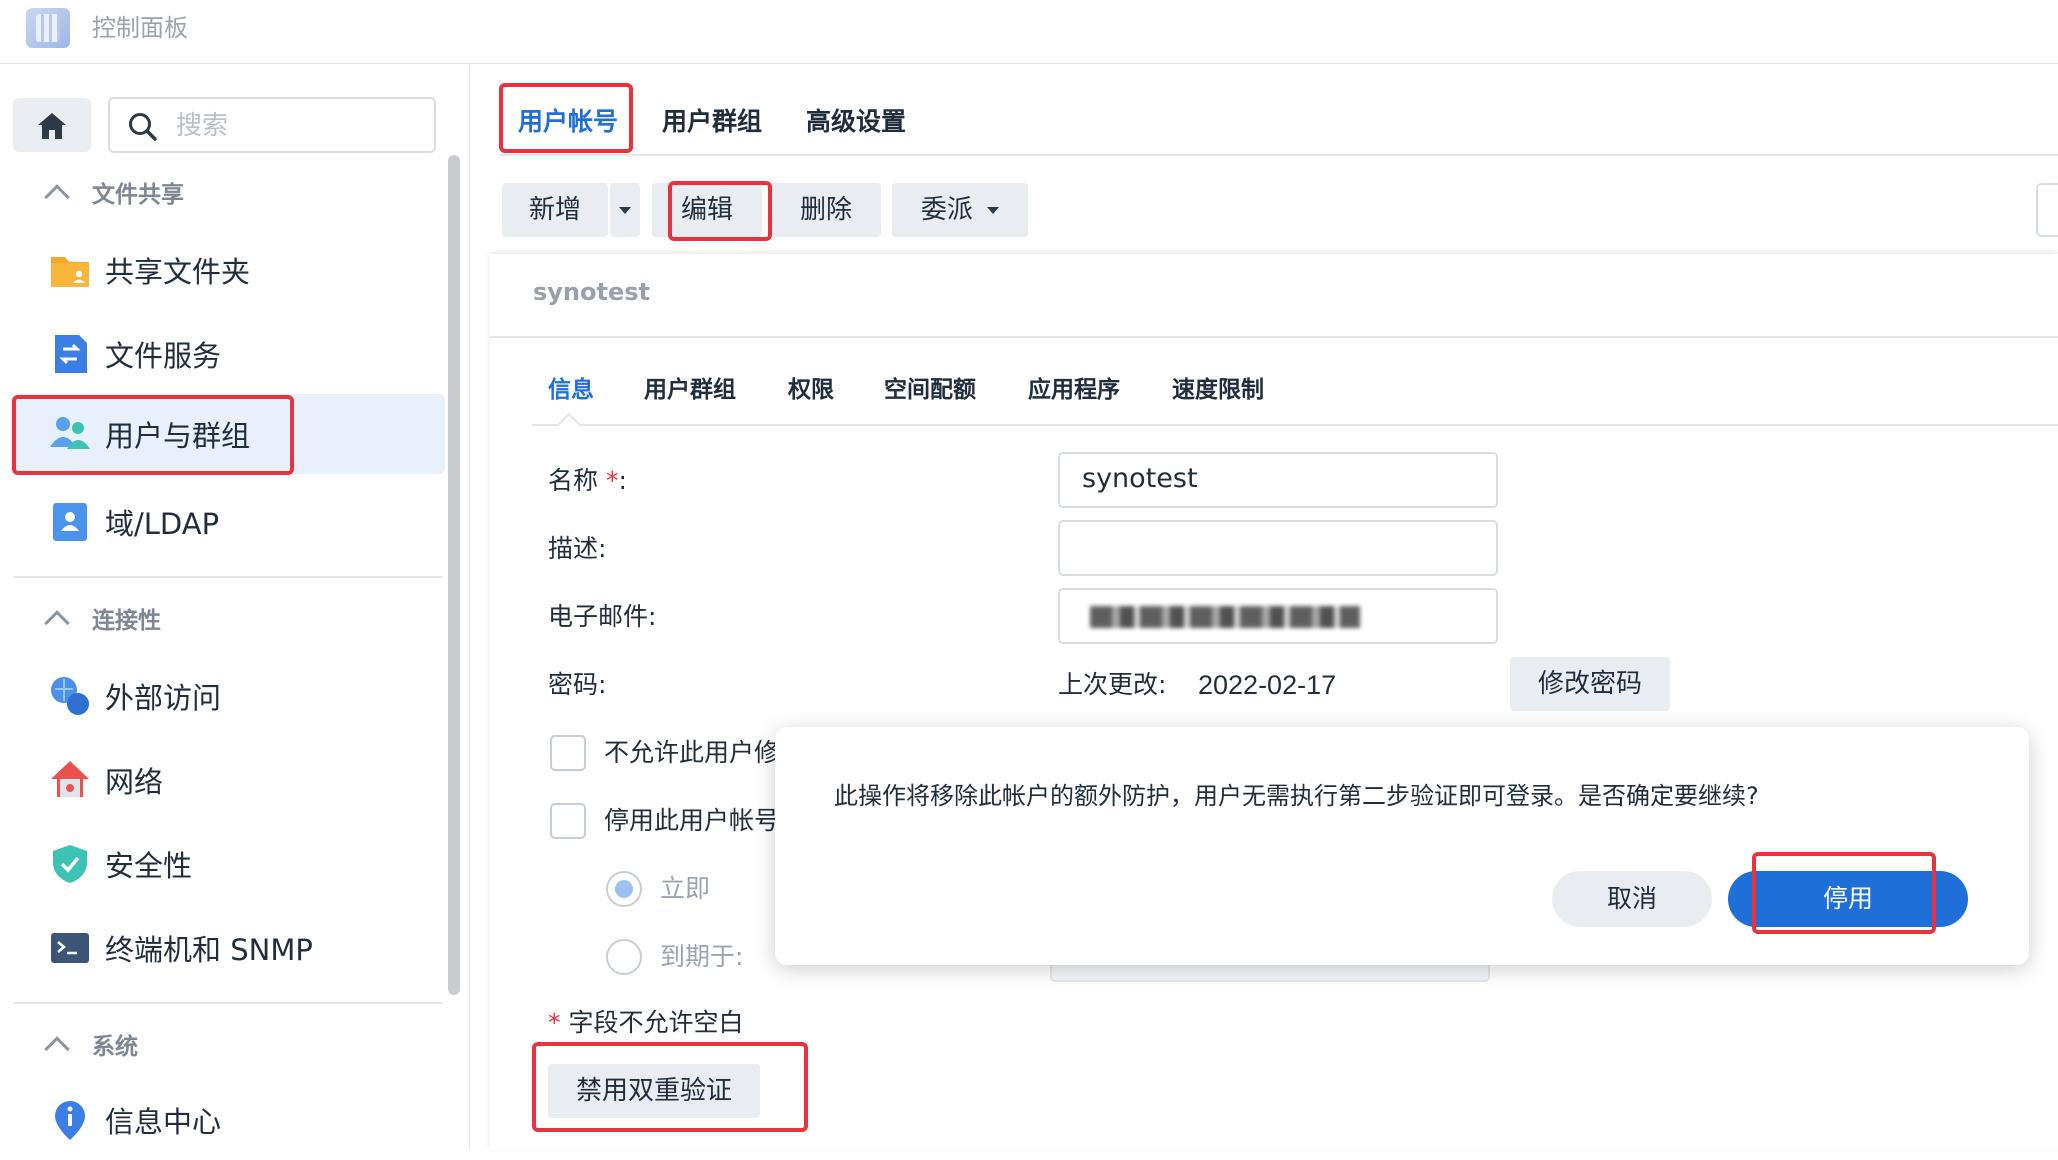 The image size is (2058, 1160). What do you see at coordinates (229, 696) in the screenshot?
I see `sidebar-item-external-access: 外部访问` at bounding box center [229, 696].